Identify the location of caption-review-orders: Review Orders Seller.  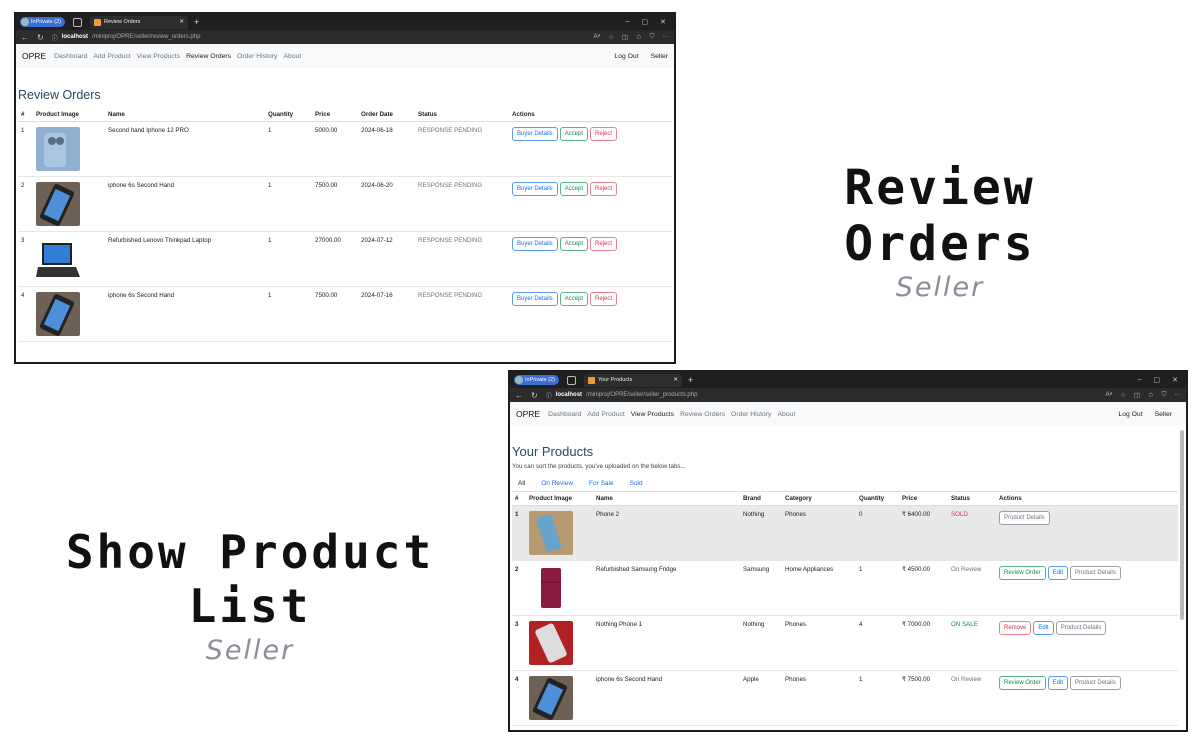
(940, 231).